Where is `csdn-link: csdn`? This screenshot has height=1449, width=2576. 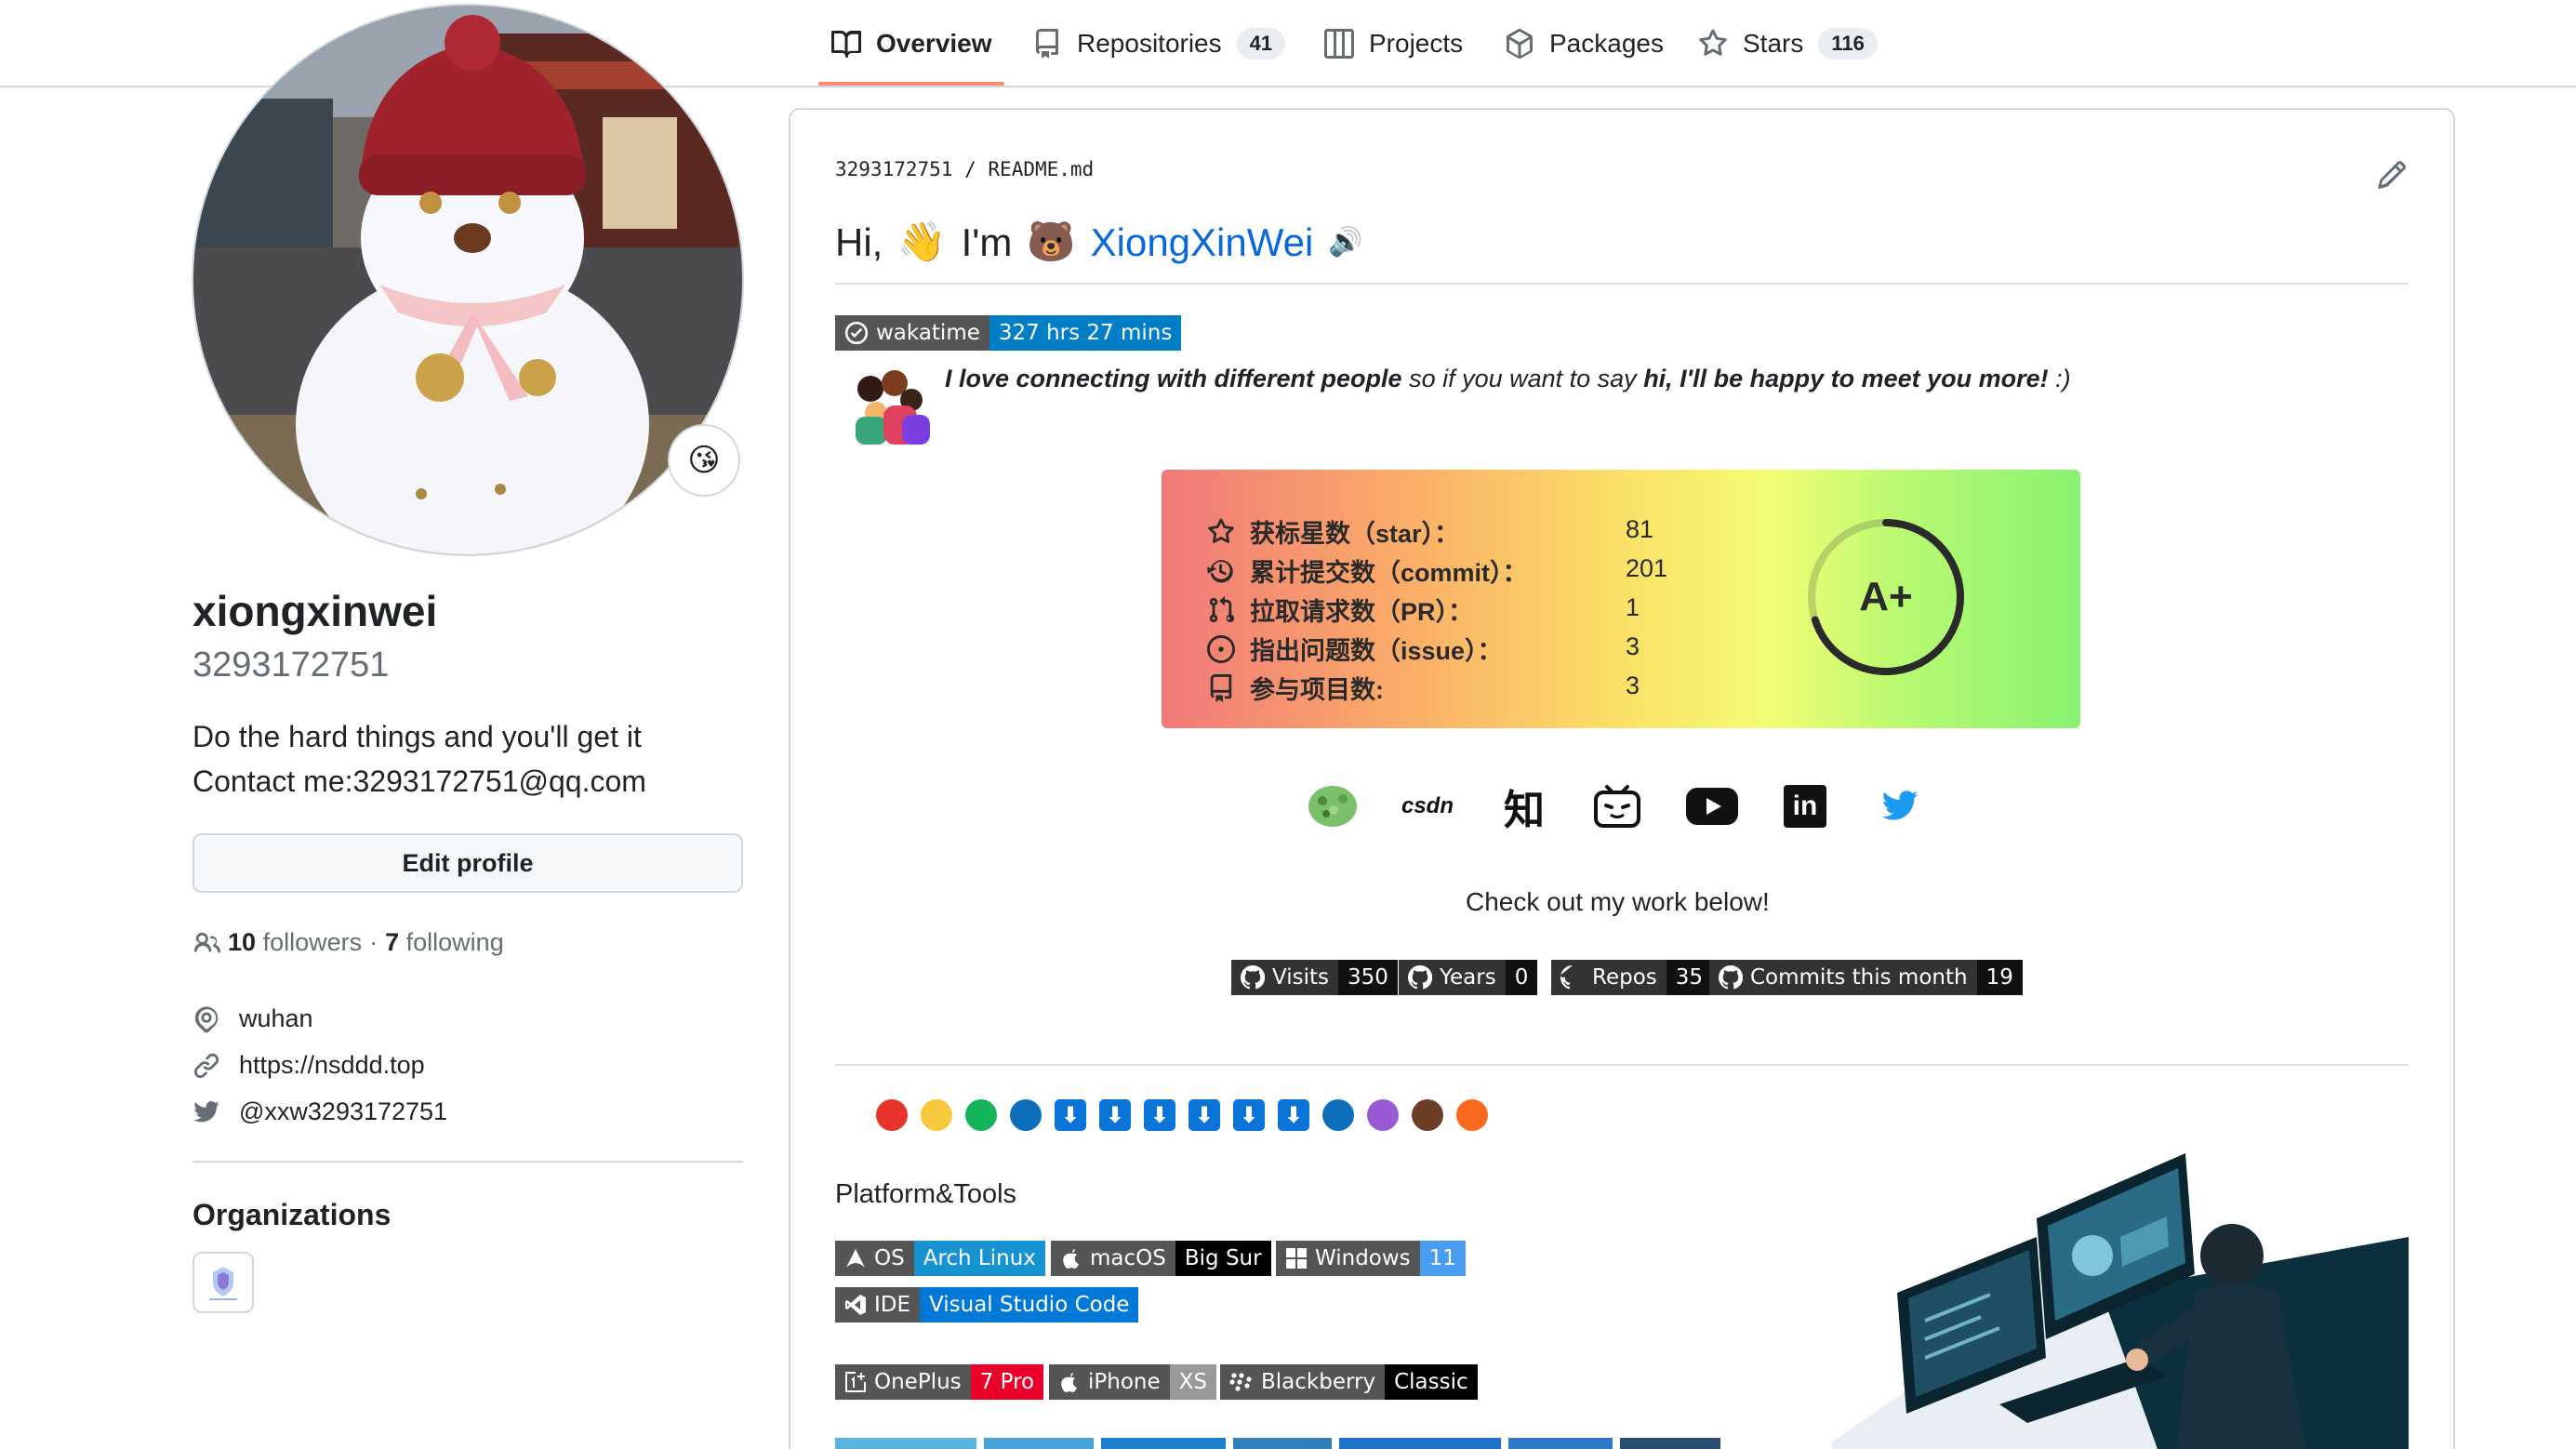
csdn-link: csdn is located at coordinates (1427, 806).